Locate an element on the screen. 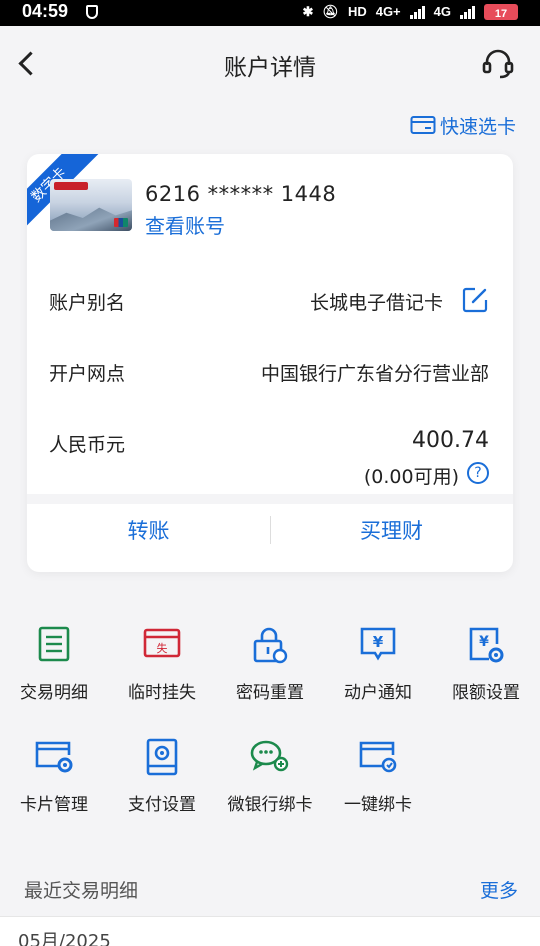 The height and width of the screenshot is (946, 540). account-alias-row: 账户别名 长城电子借记卡 is located at coordinates (269, 302).